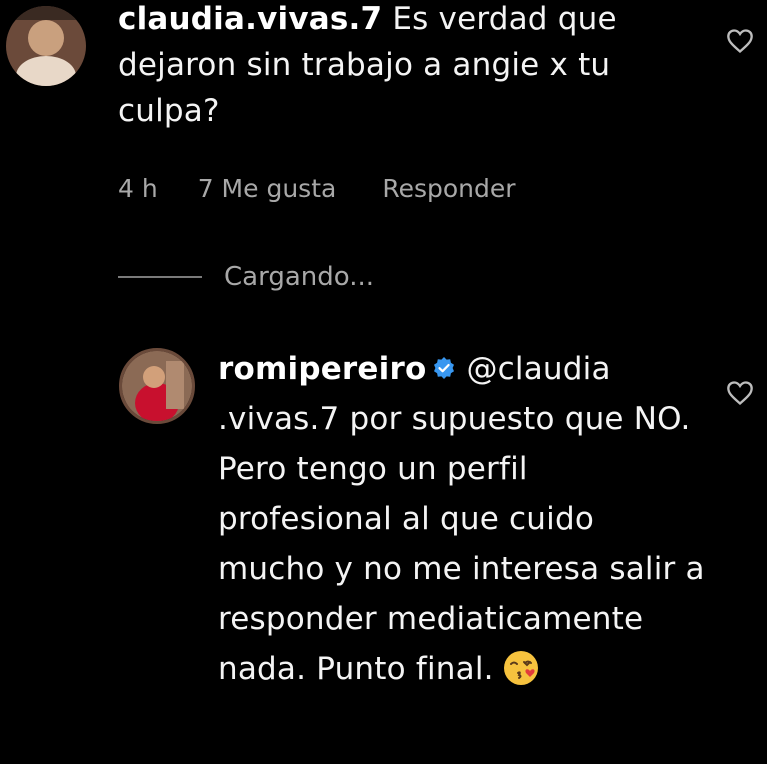  What do you see at coordinates (444, 367) in the screenshot?
I see `verified-badge-icon` at bounding box center [444, 367].